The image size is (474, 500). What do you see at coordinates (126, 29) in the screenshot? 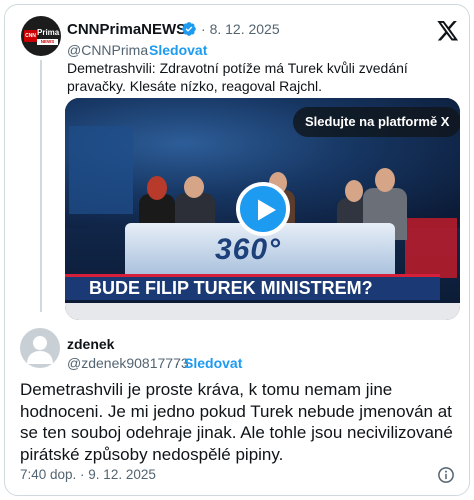
I see `quoted-account-name: CNNPrimaNEWS` at bounding box center [126, 29].